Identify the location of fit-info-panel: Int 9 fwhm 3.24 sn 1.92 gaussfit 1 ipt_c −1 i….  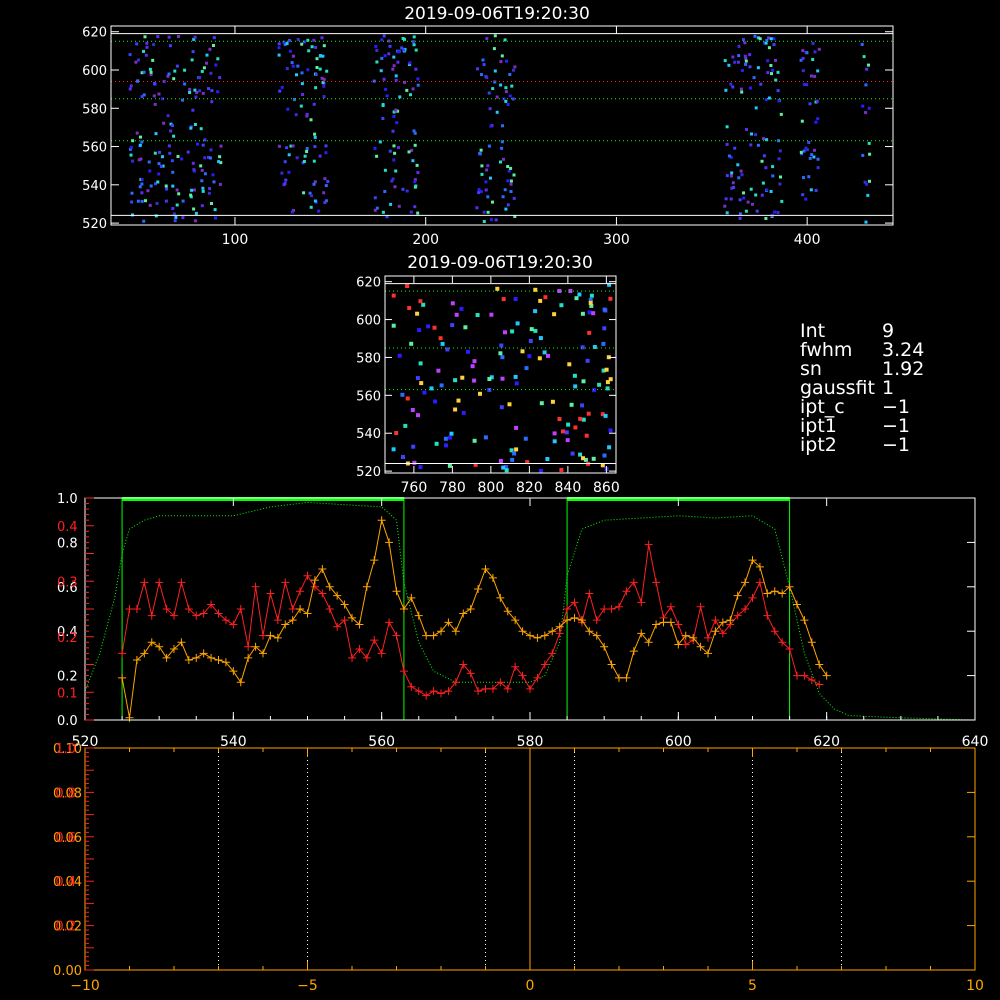
(862, 388).